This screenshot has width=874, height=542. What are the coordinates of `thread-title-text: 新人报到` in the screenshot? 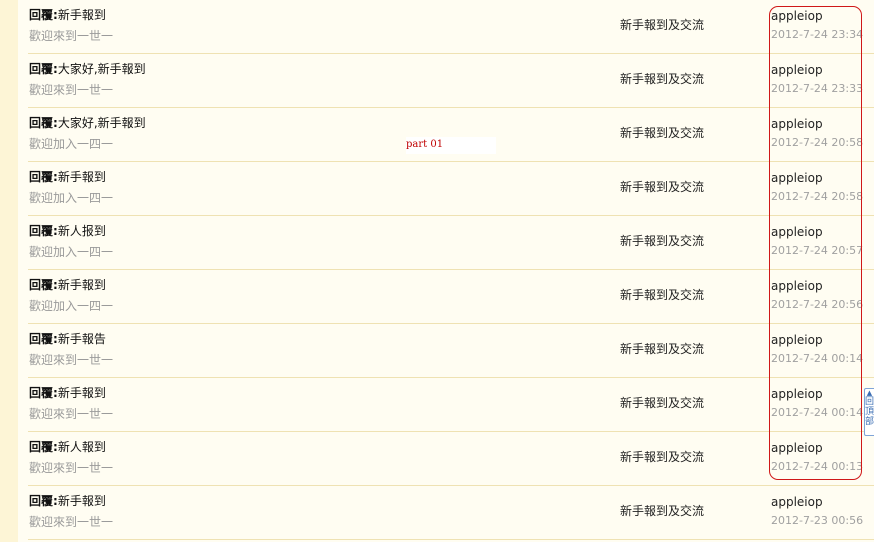 It's located at (81, 231).